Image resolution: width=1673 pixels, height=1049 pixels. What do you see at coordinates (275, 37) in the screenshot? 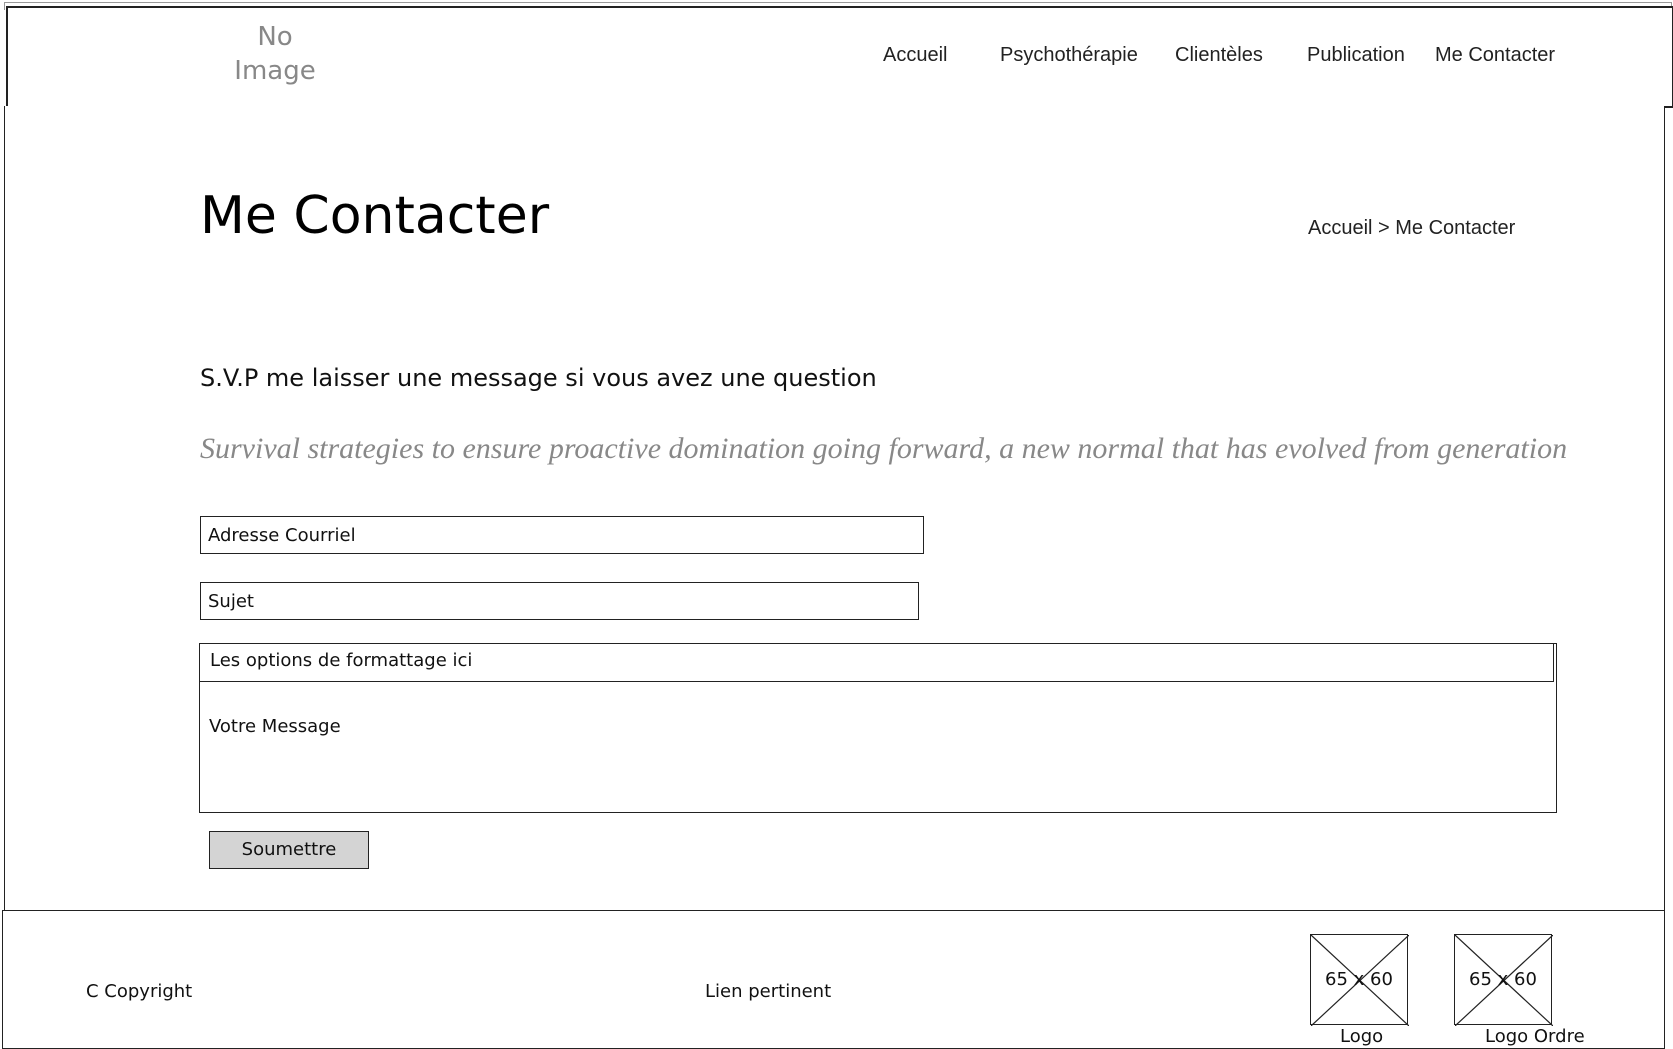
I see `logo-placeholder-line1: No` at bounding box center [275, 37].